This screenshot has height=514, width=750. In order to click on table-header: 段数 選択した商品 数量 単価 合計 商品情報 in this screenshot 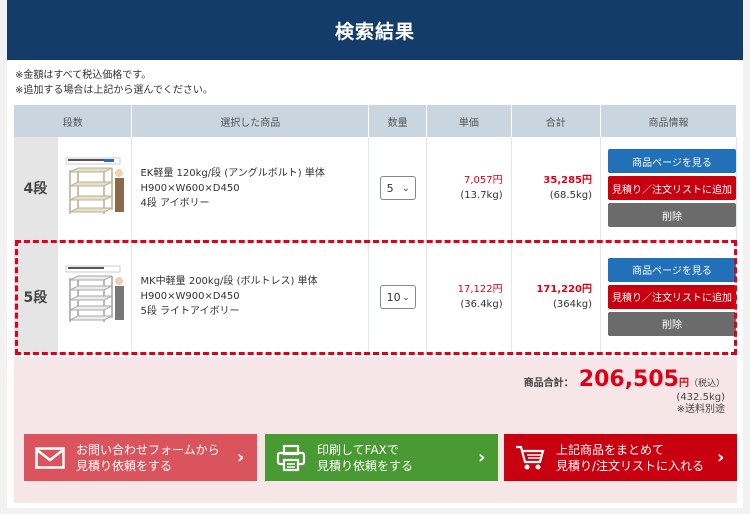, I will do `click(375, 121)`.